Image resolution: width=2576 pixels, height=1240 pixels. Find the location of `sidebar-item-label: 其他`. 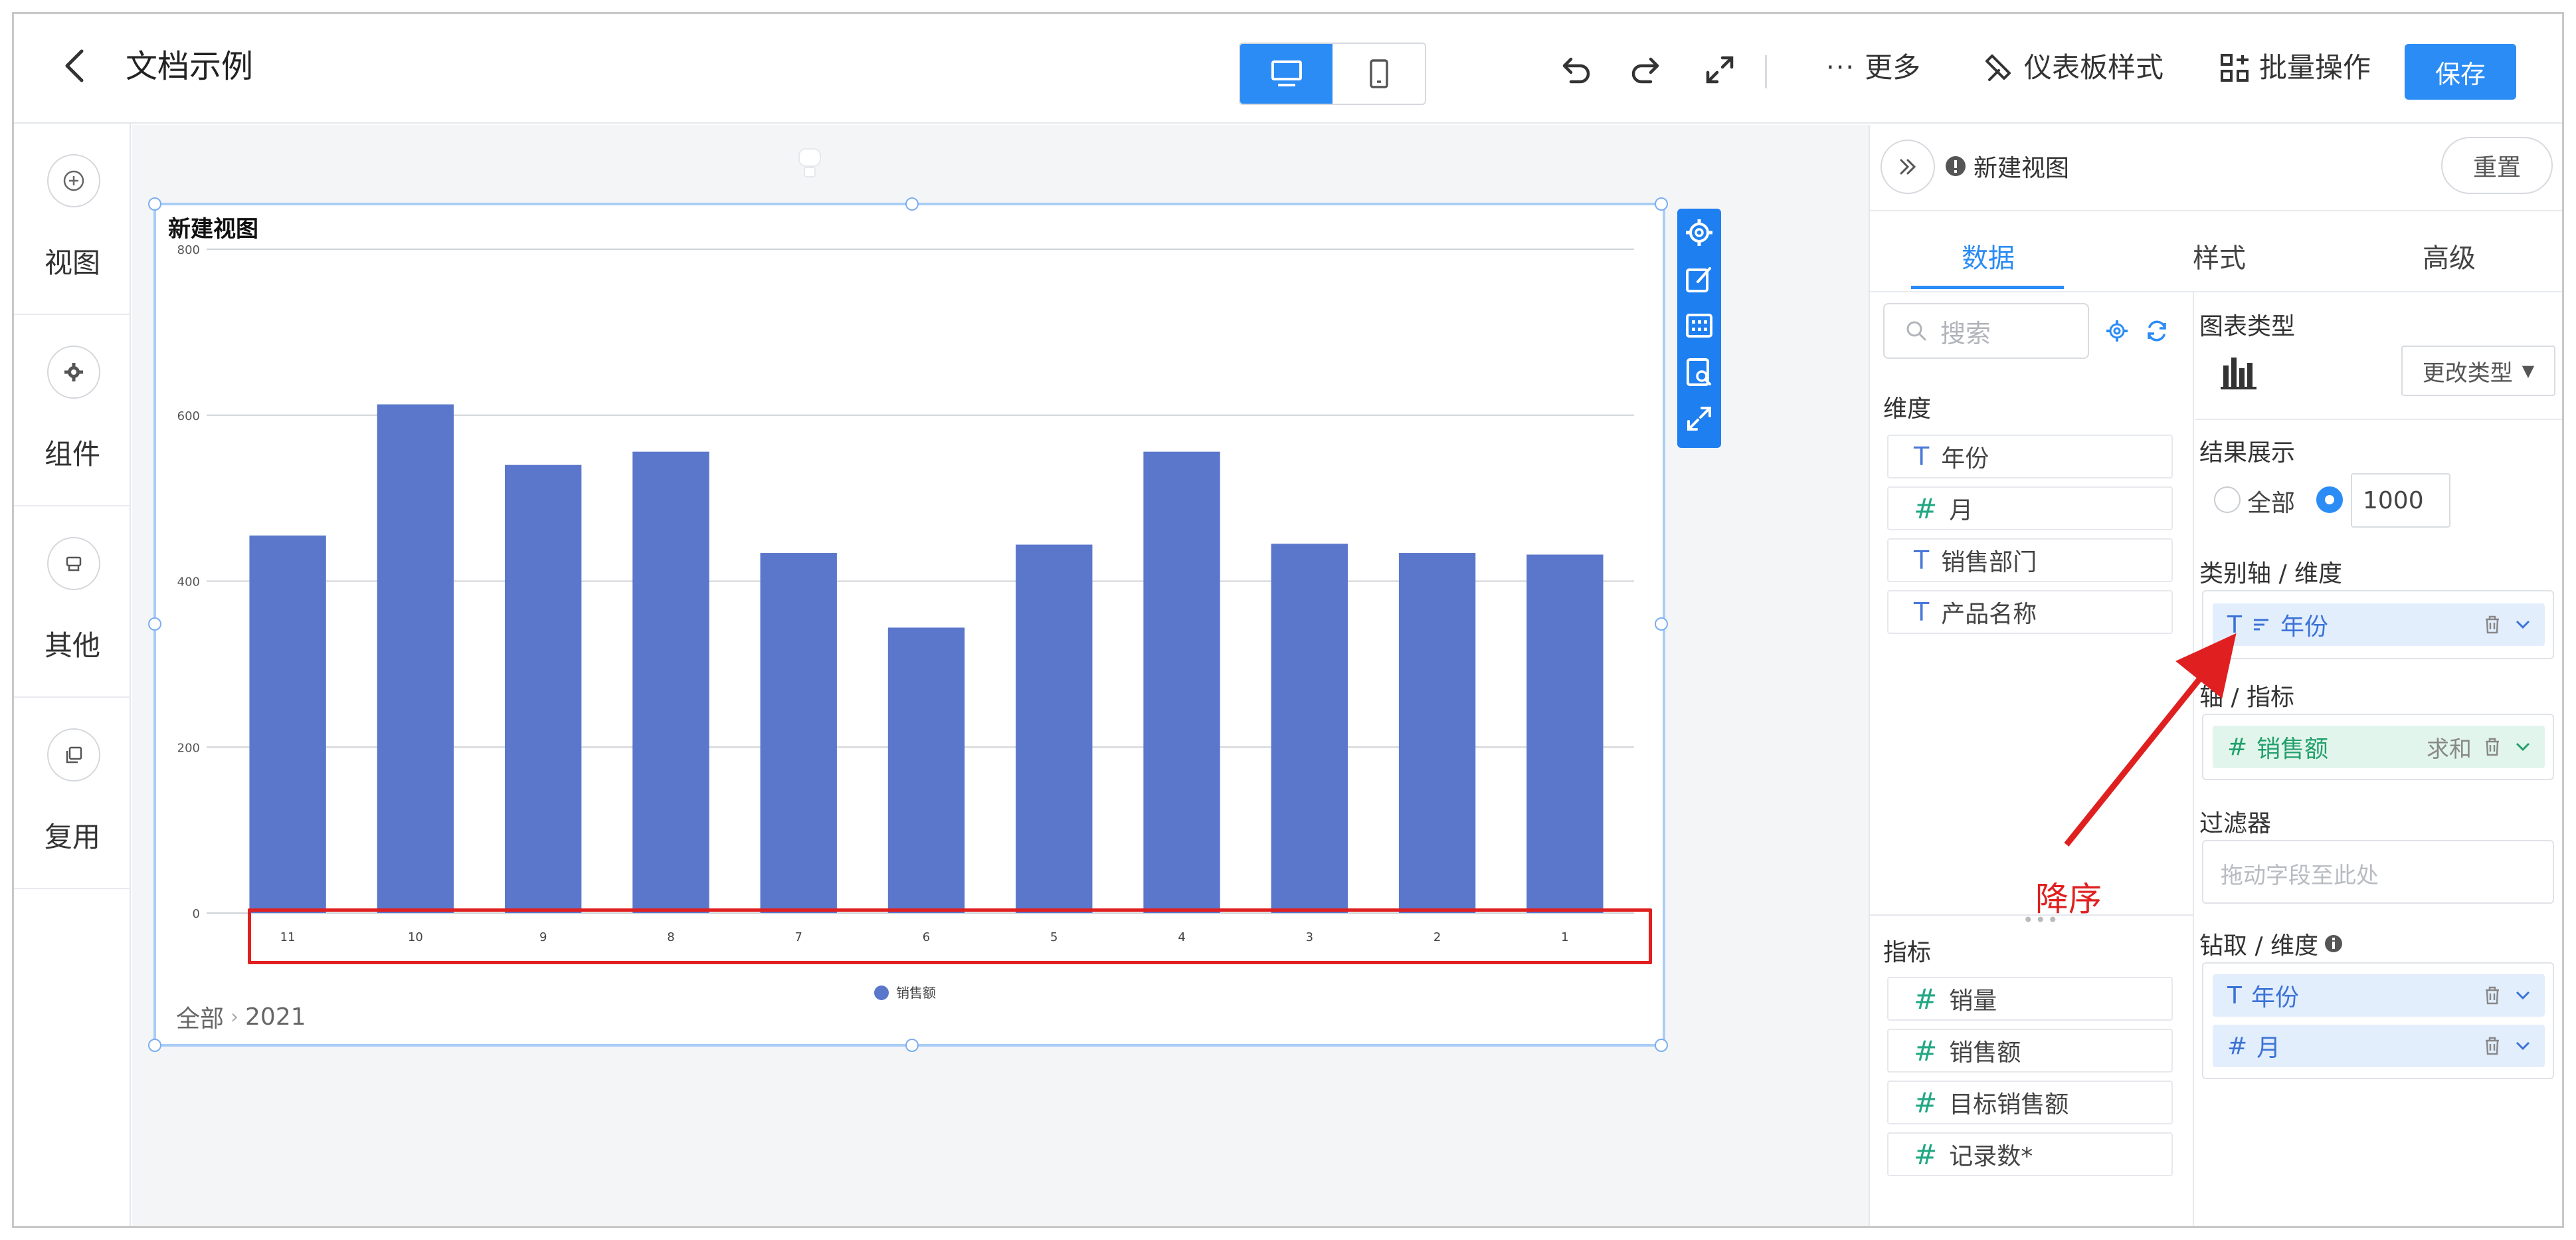

sidebar-item-label: 其他 is located at coordinates (72, 645).